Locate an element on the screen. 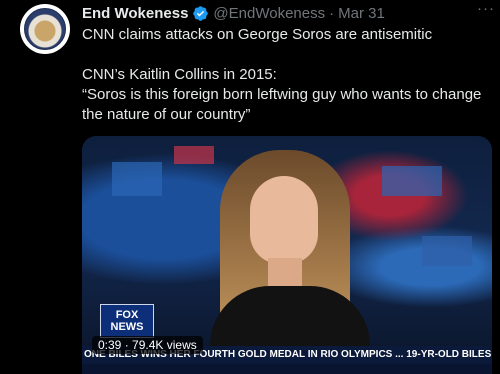  video-time: 0:39 is located at coordinates (110, 345).